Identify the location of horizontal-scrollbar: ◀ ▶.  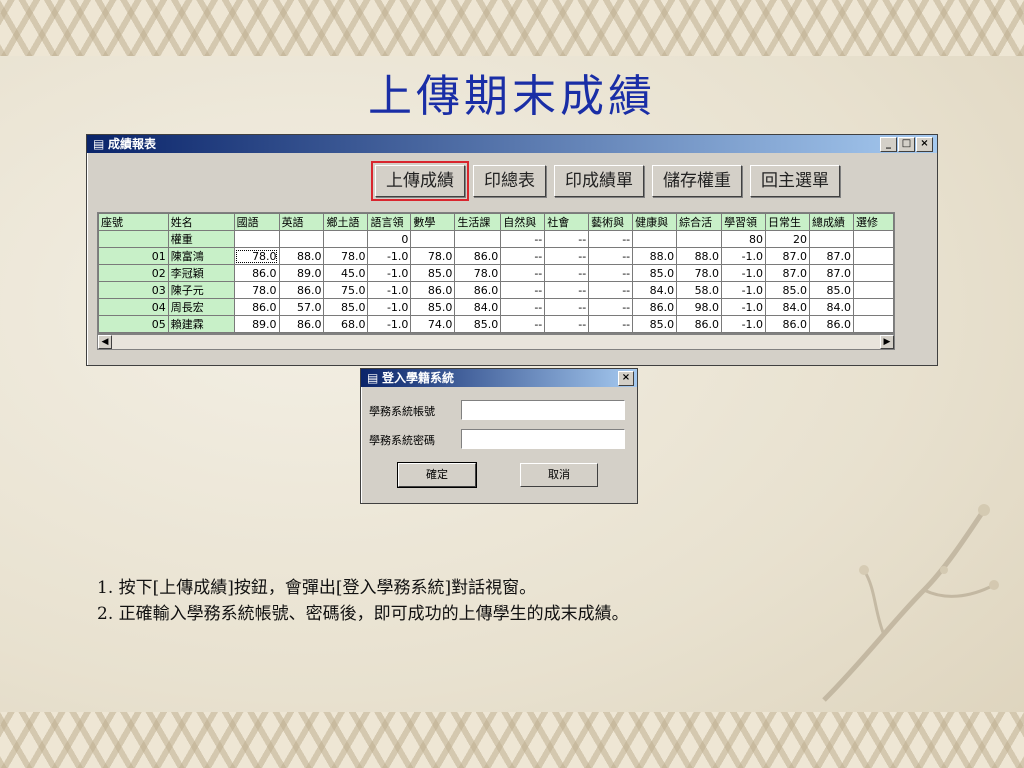
(496, 342).